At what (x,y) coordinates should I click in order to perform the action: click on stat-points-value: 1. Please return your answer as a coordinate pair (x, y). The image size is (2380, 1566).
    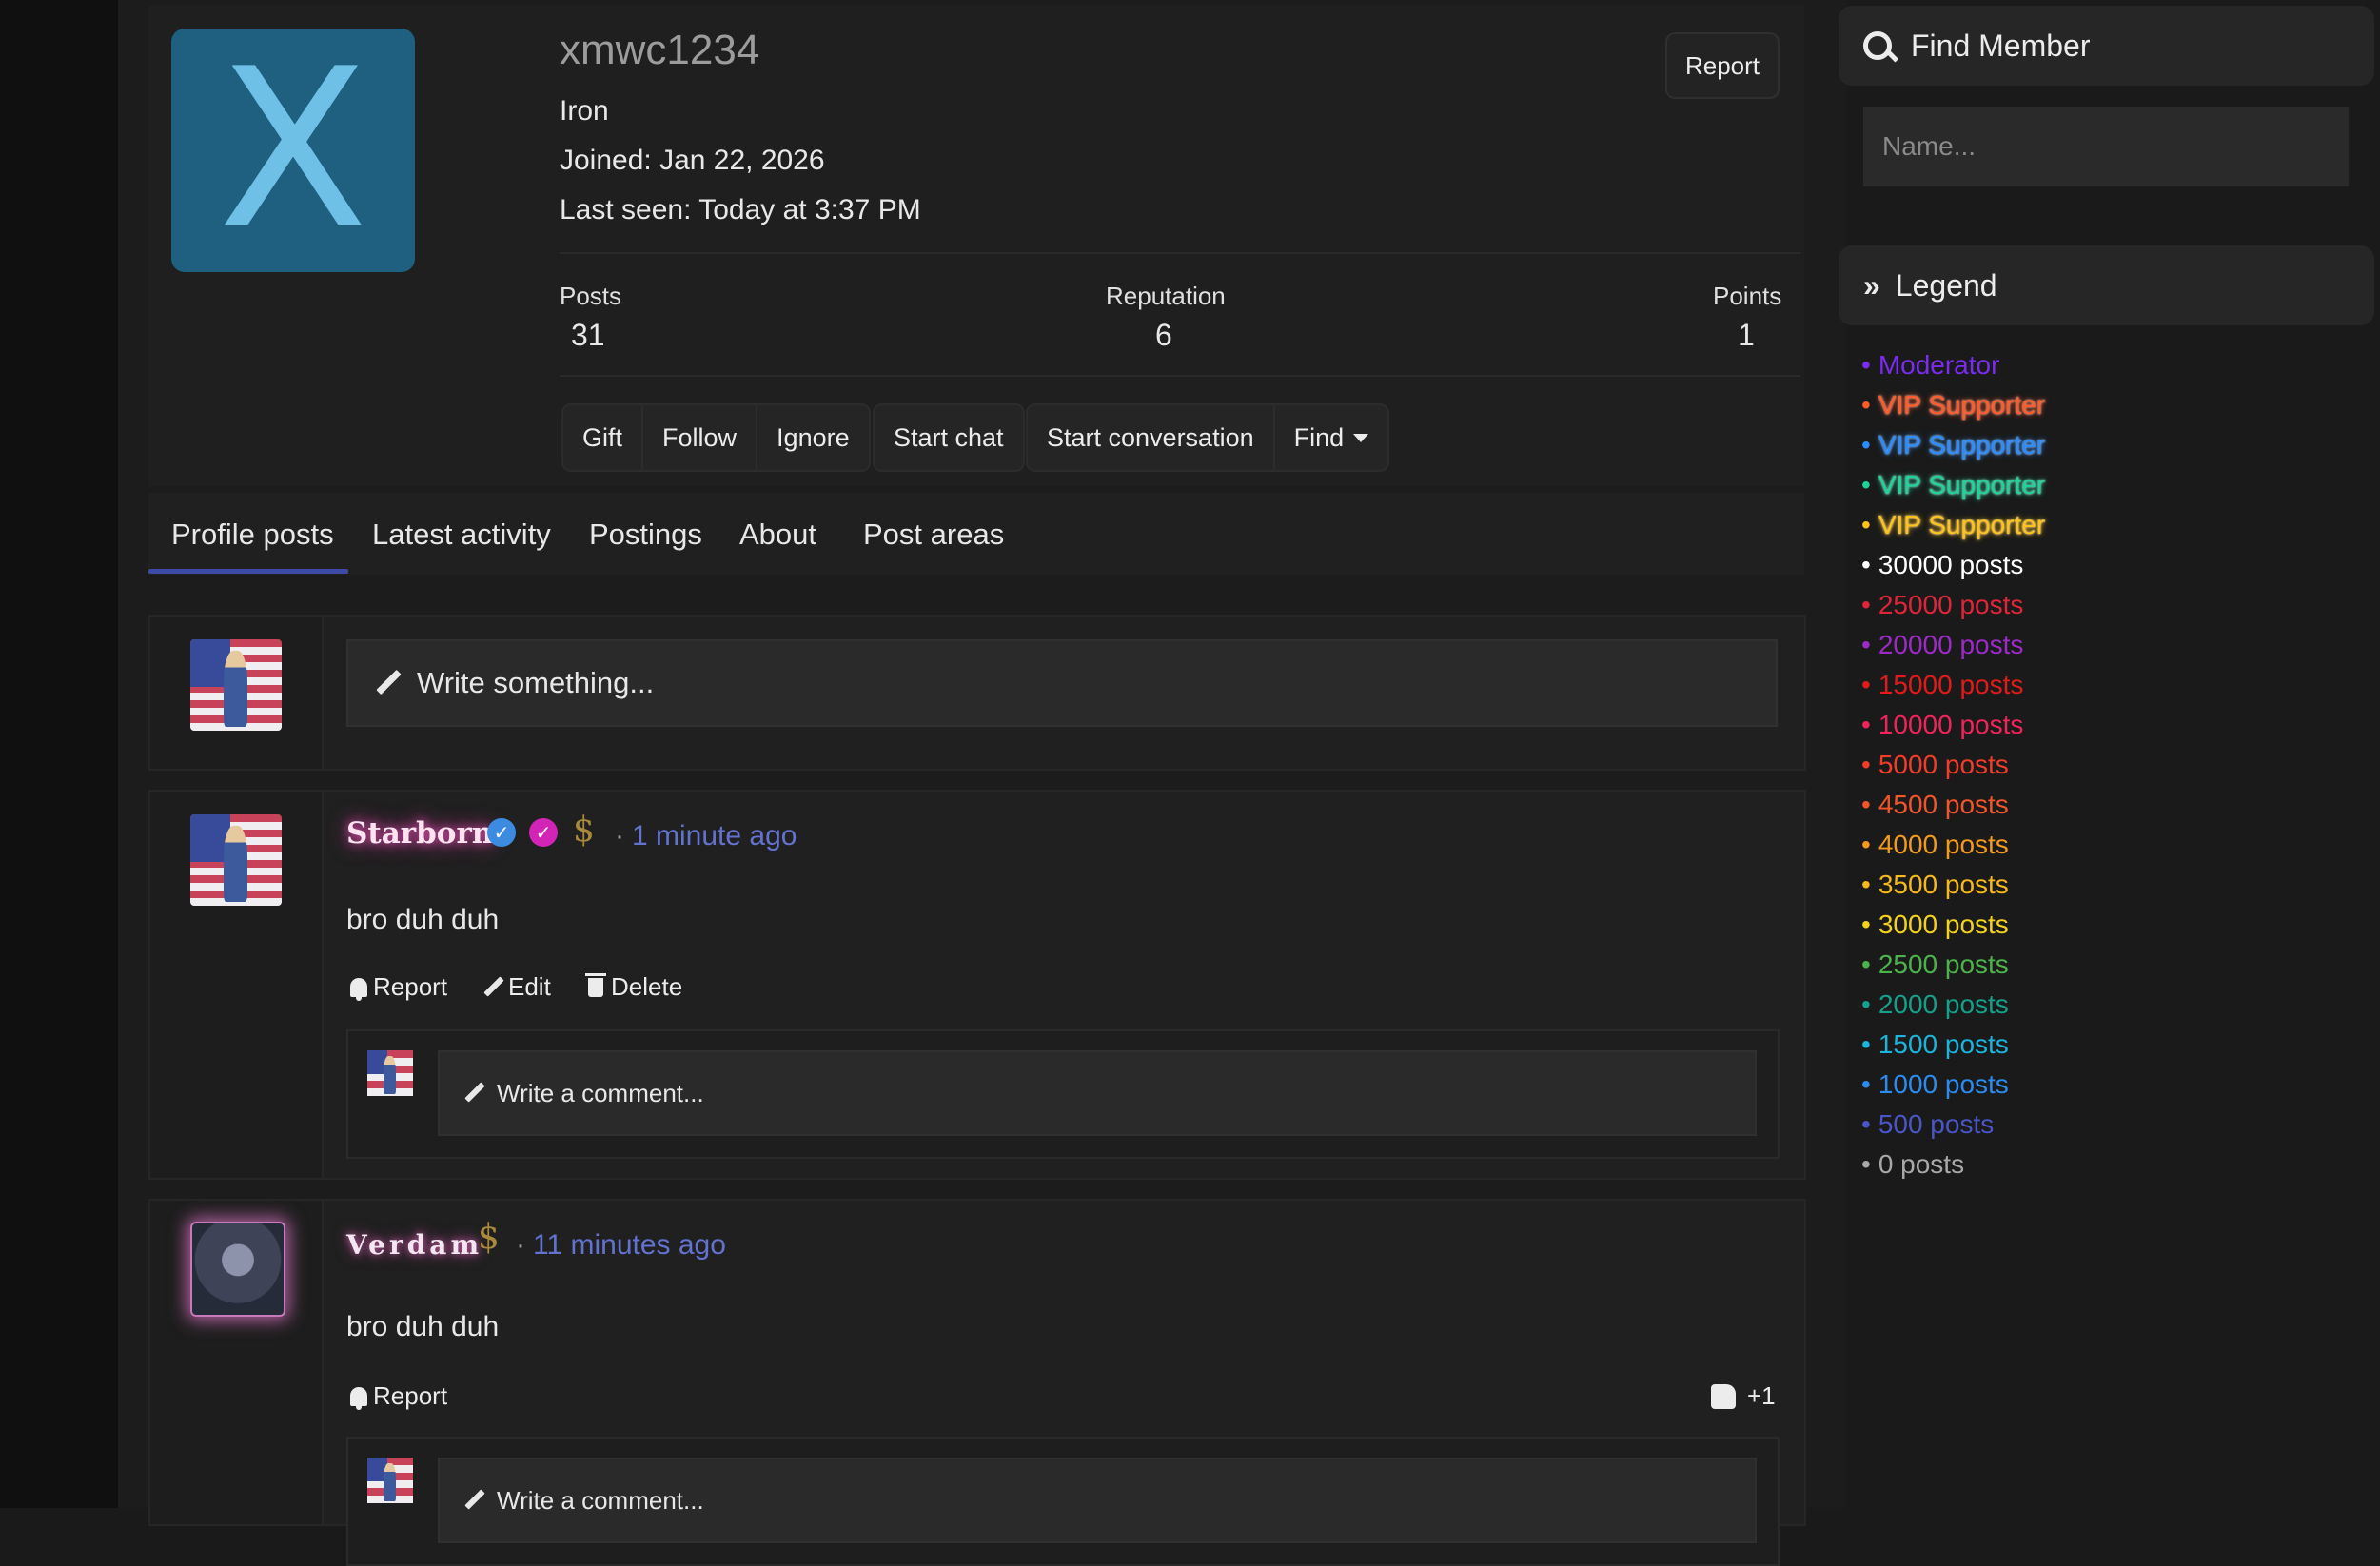
    Looking at the image, I should click on (1746, 335).